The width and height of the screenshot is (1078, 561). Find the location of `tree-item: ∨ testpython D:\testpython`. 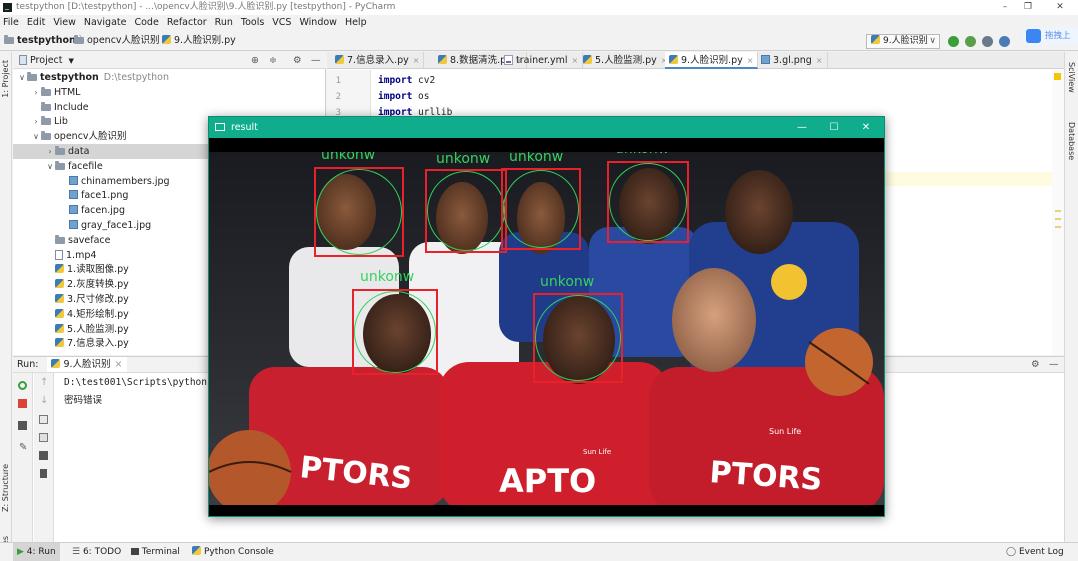

tree-item: ∨ testpython D:\testpython is located at coordinates (169, 77).